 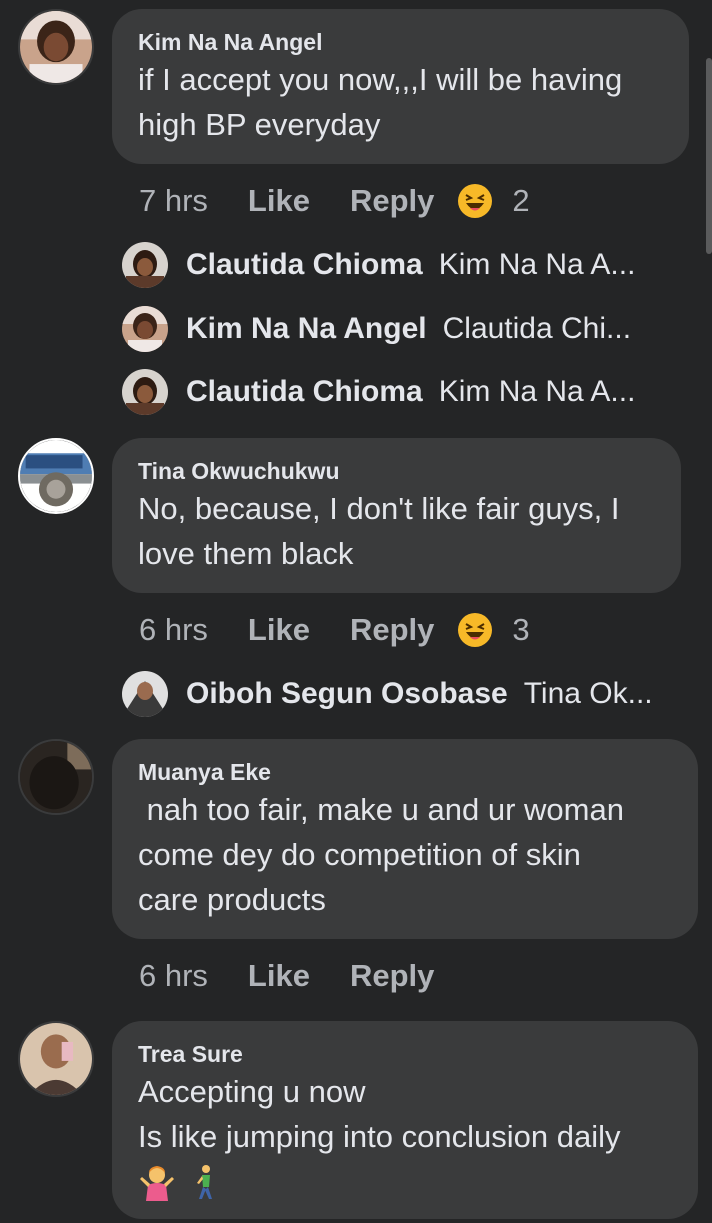 I want to click on comment-text: if I accept you now,,,I will be having, so click(x=380, y=79).